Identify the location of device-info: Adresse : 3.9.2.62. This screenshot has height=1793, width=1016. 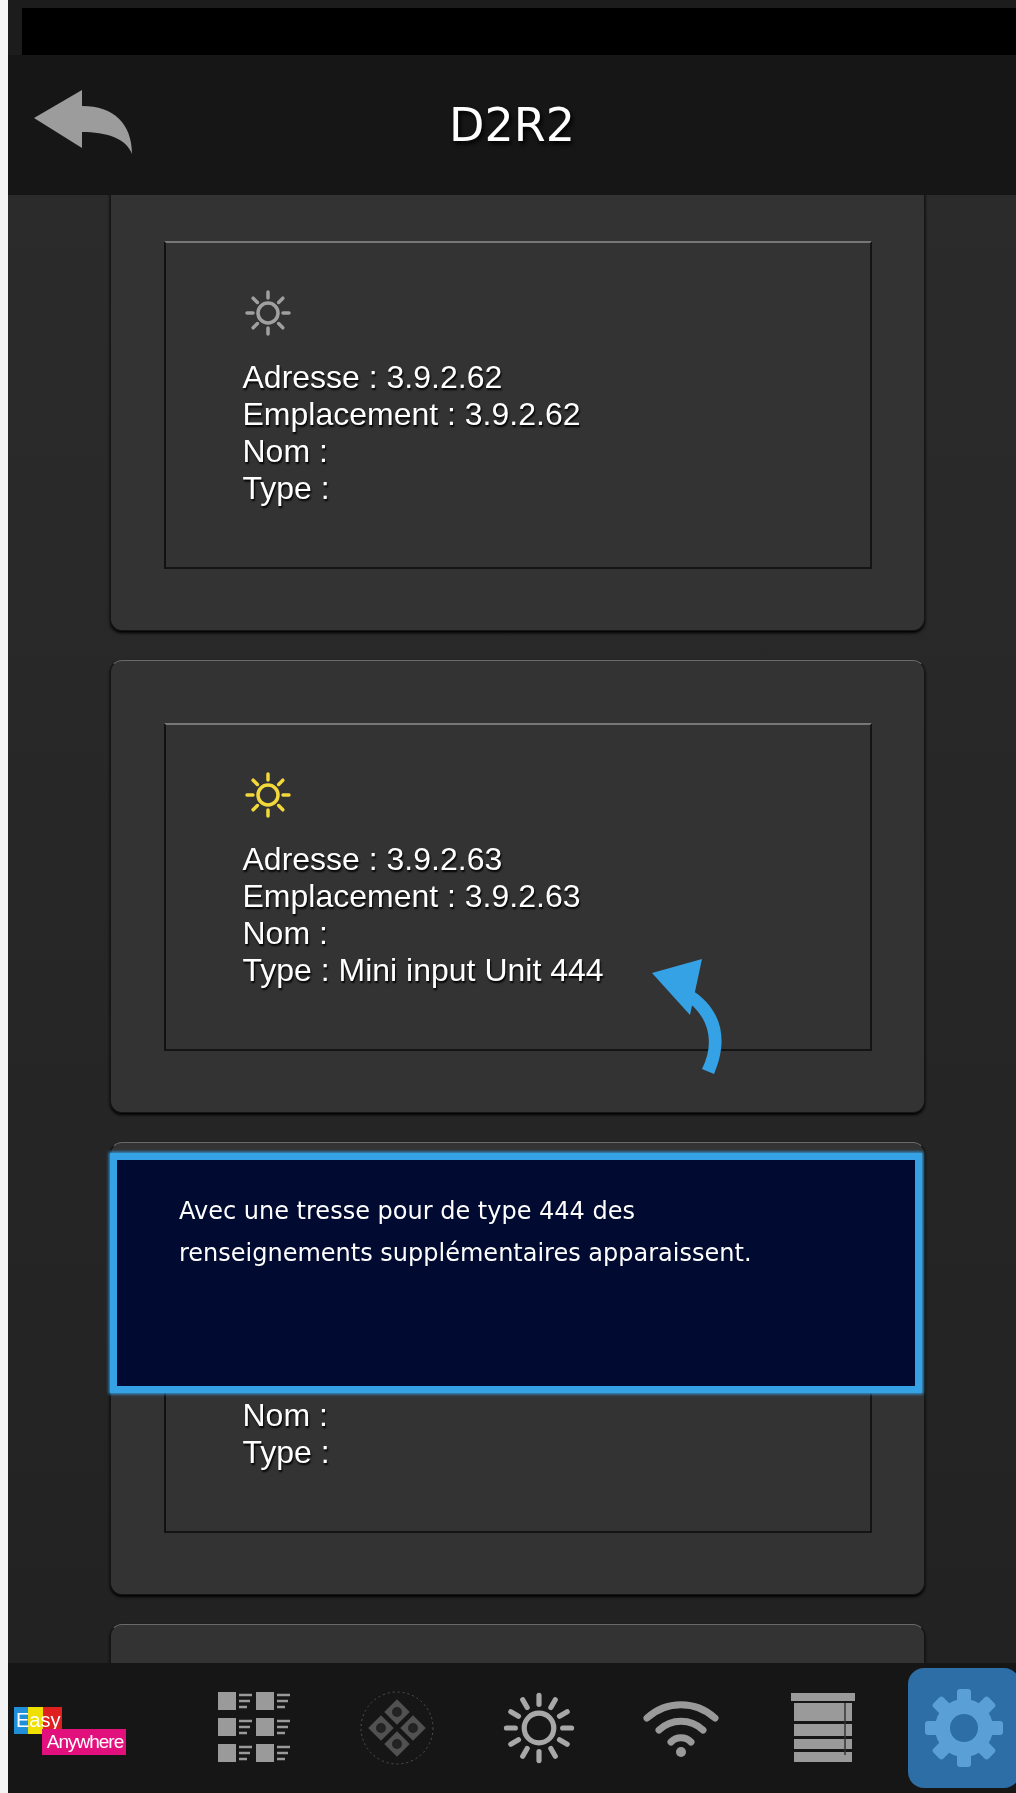
(373, 377).